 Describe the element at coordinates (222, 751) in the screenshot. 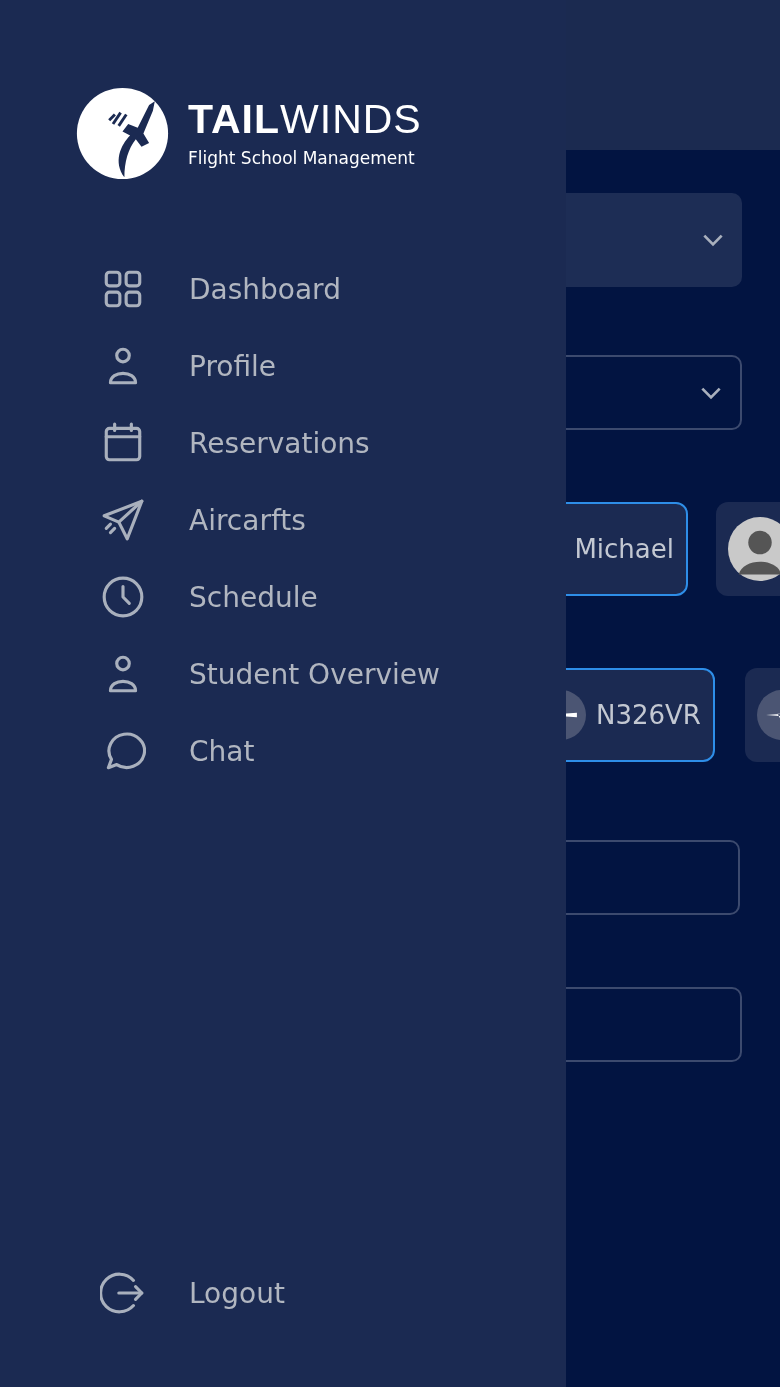

I see `menu-item: Chat` at that location.